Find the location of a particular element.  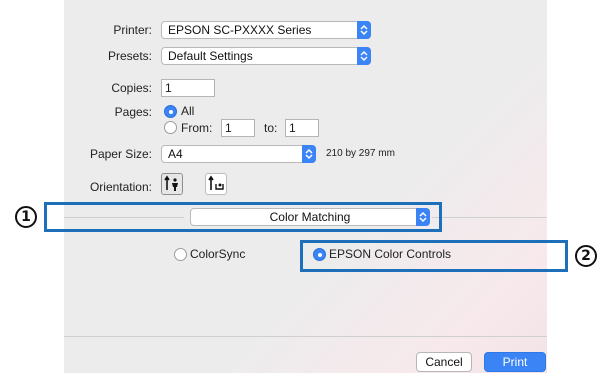

landscape-icon is located at coordinates (216, 182).